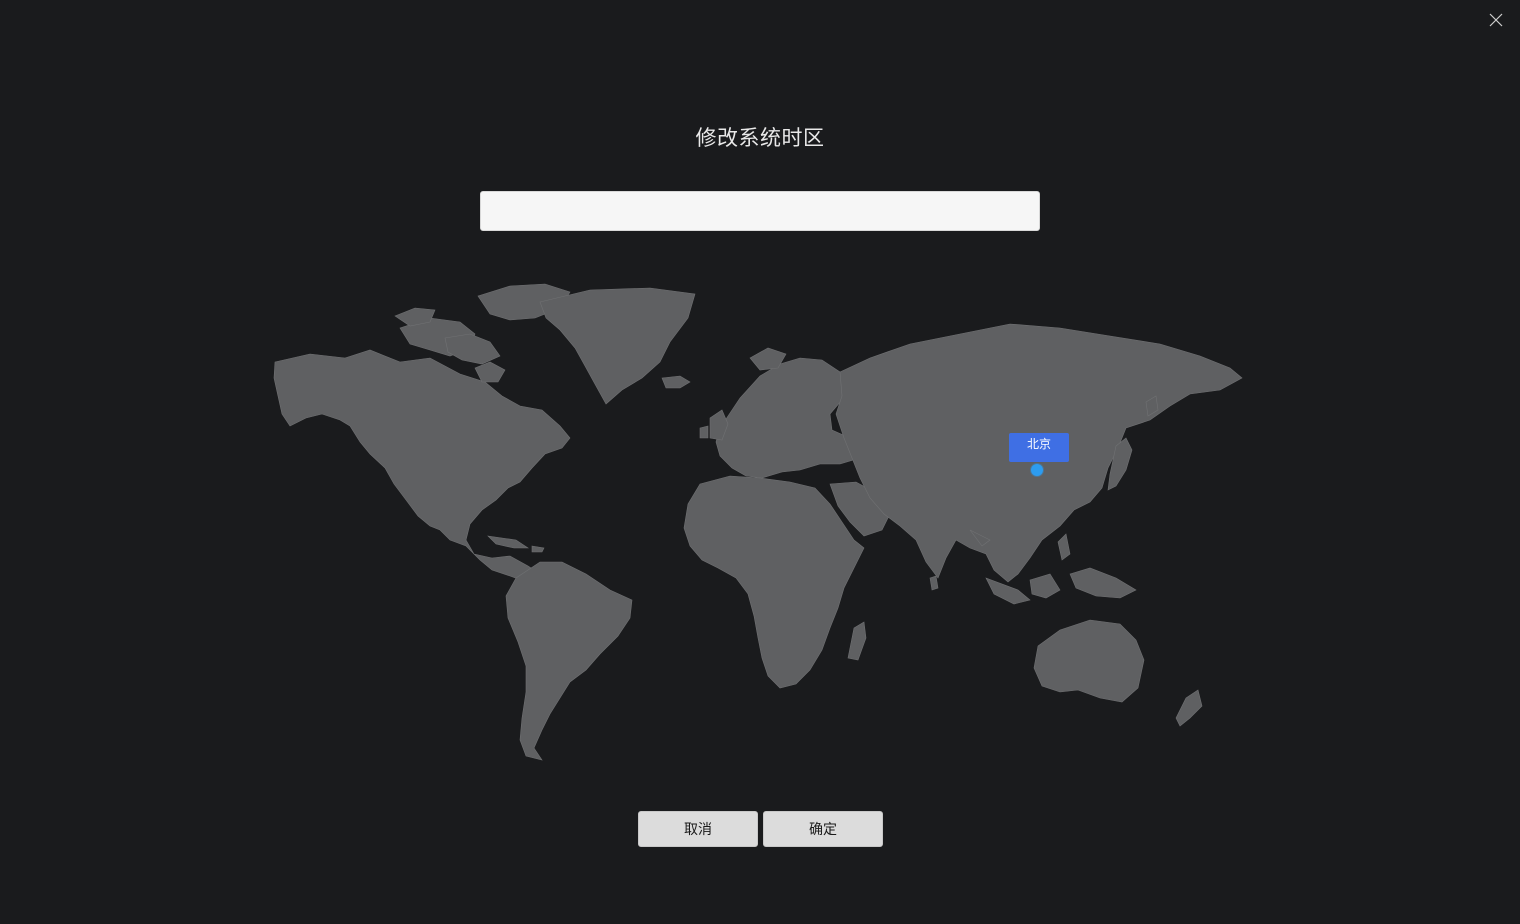  I want to click on selected-timezone-label: 北京, so click(1039, 447).